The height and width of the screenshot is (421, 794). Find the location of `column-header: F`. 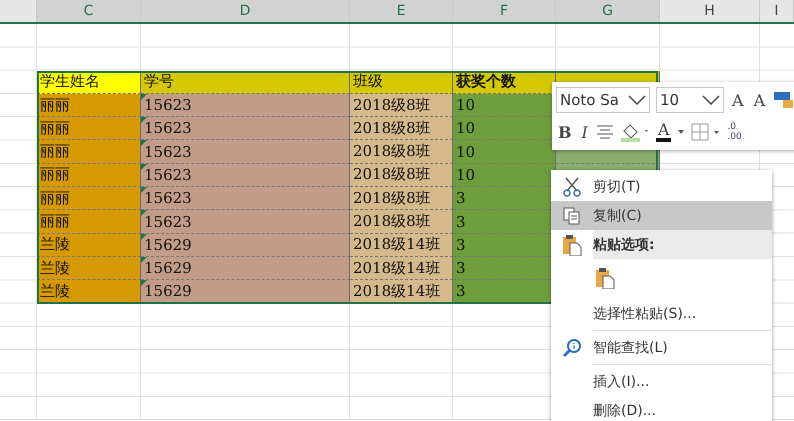

column-header: F is located at coordinates (504, 11).